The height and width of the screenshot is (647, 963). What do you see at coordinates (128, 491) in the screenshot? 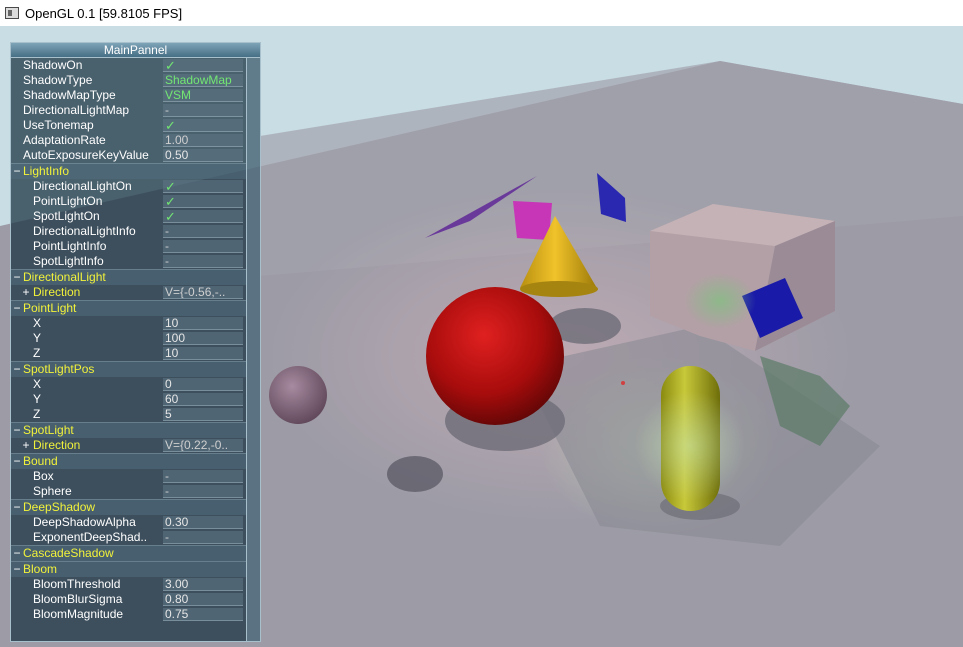
I see `property-row: Sphere -` at bounding box center [128, 491].